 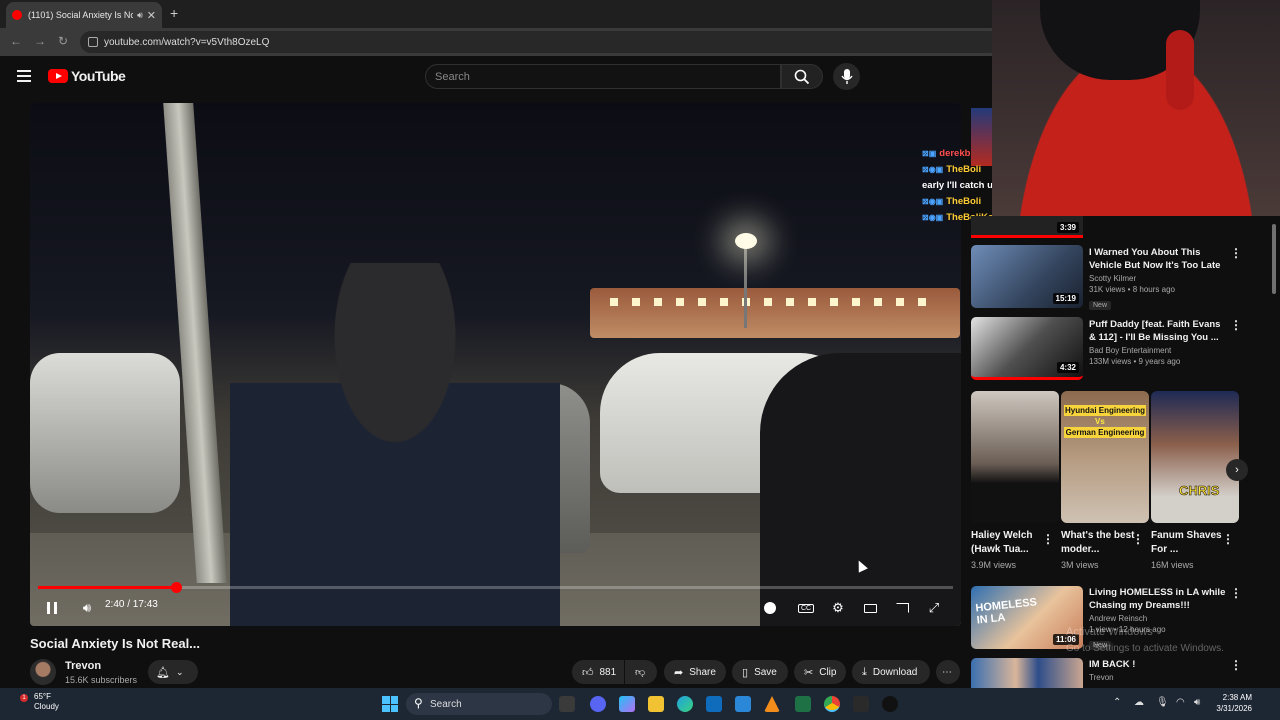 I want to click on autoplay-toggle, so click(x=770, y=608).